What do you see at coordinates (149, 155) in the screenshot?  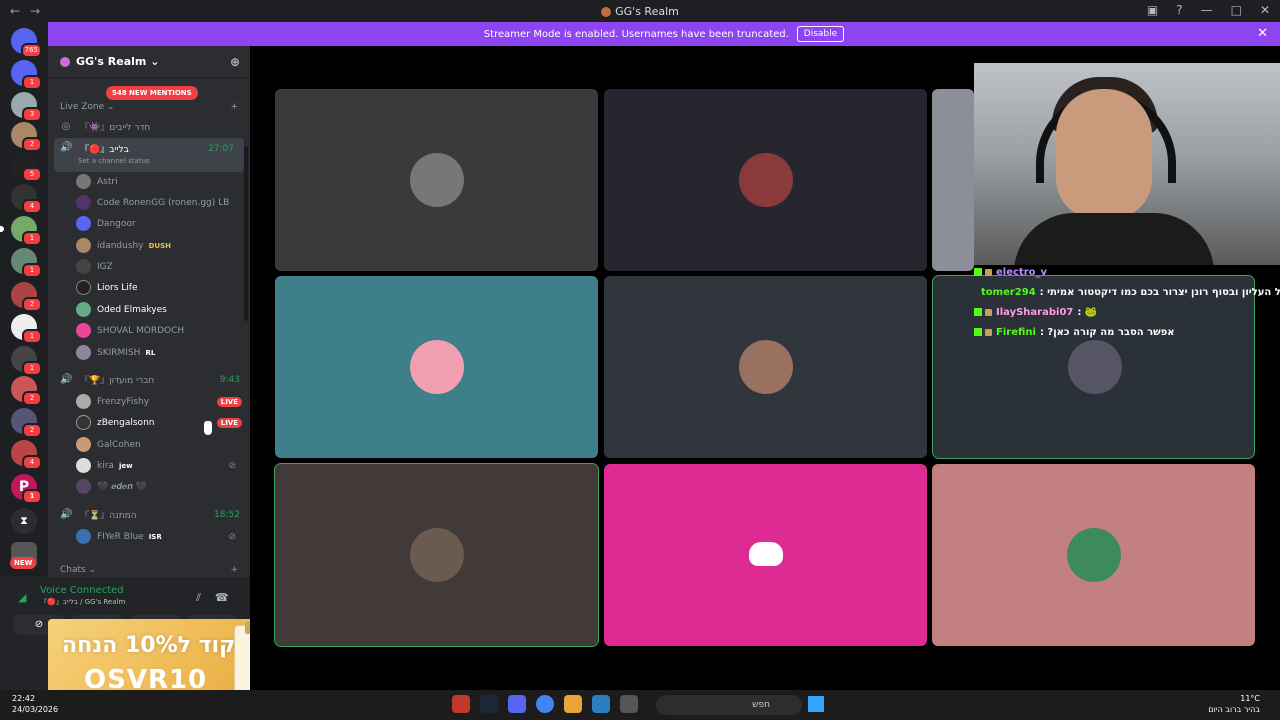 I see `channel-live: 🔊 『🔴』בלייב 27:07 Set a channel status` at bounding box center [149, 155].